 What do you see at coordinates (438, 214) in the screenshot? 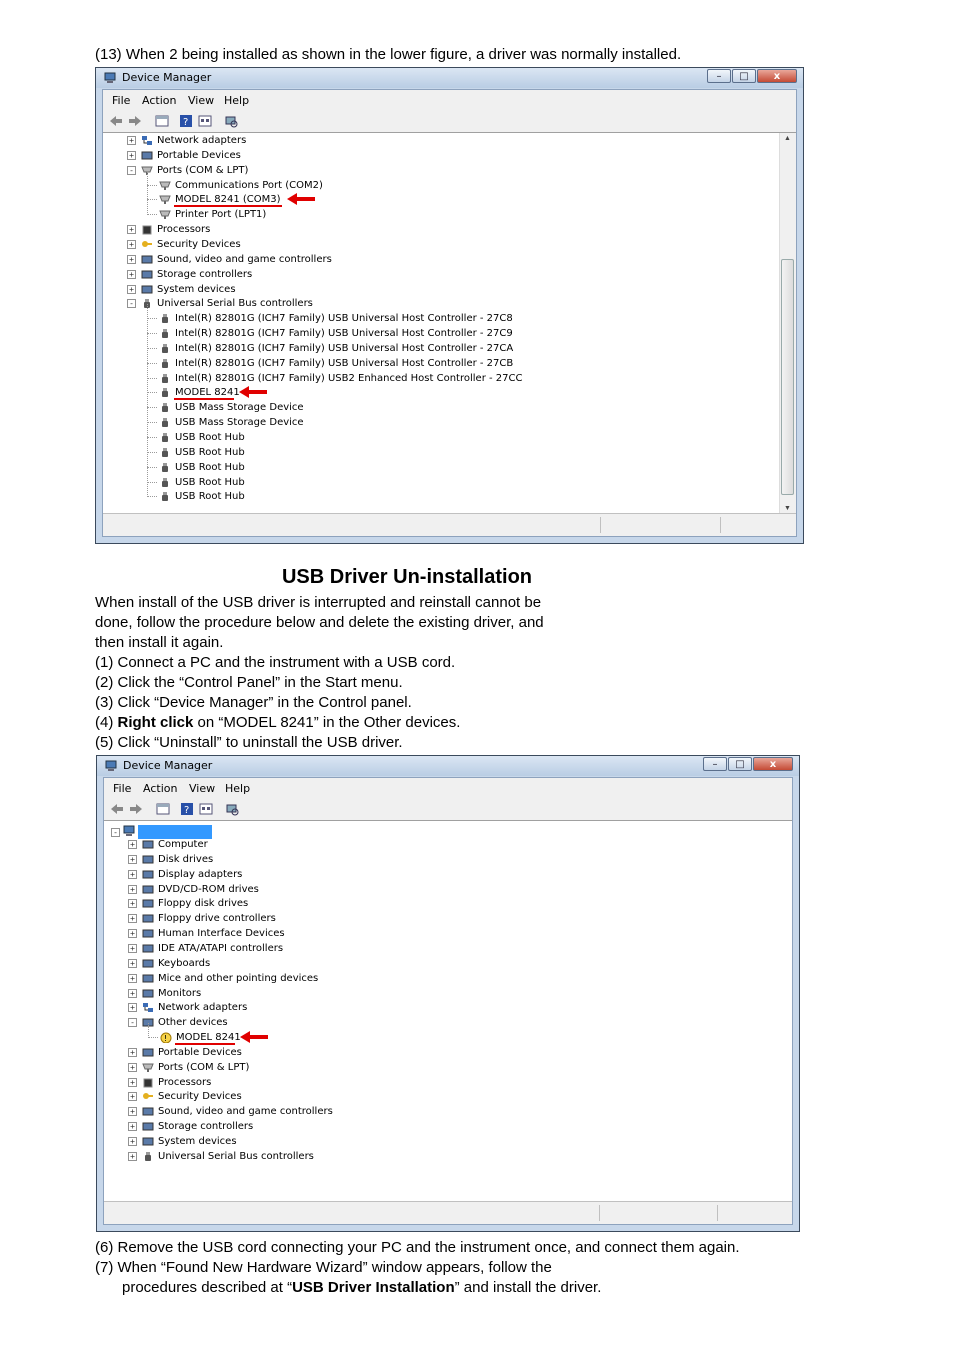
I see `tree-child-item: Printer Port (LPT1)` at bounding box center [438, 214].